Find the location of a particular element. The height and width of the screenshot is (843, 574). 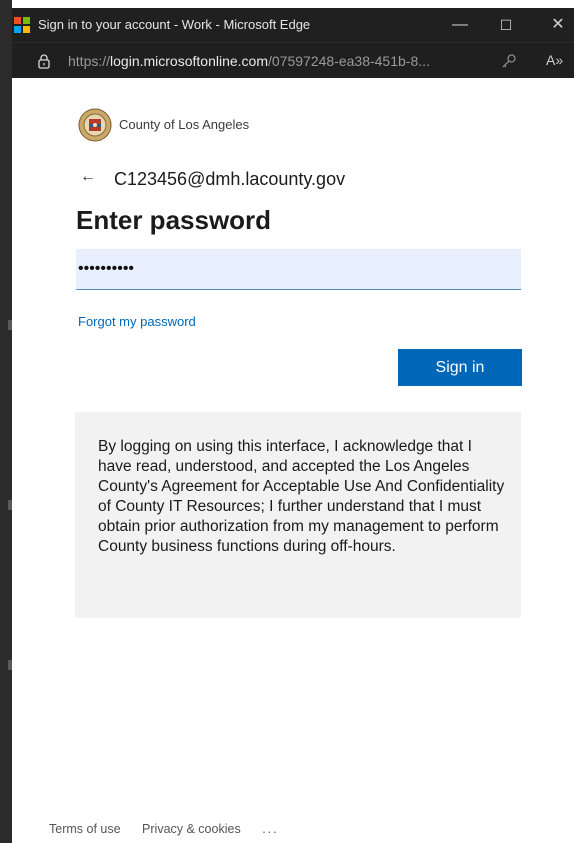

privacy-link: Privacy & cookies is located at coordinates (191, 829).